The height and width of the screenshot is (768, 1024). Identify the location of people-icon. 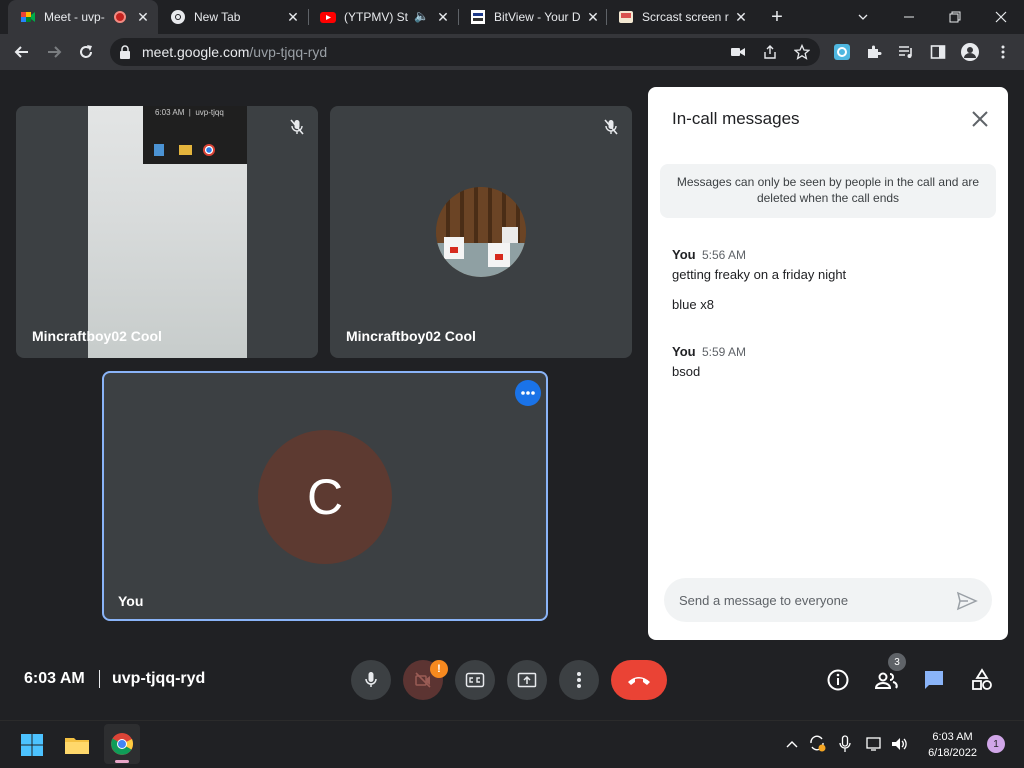
(886, 680).